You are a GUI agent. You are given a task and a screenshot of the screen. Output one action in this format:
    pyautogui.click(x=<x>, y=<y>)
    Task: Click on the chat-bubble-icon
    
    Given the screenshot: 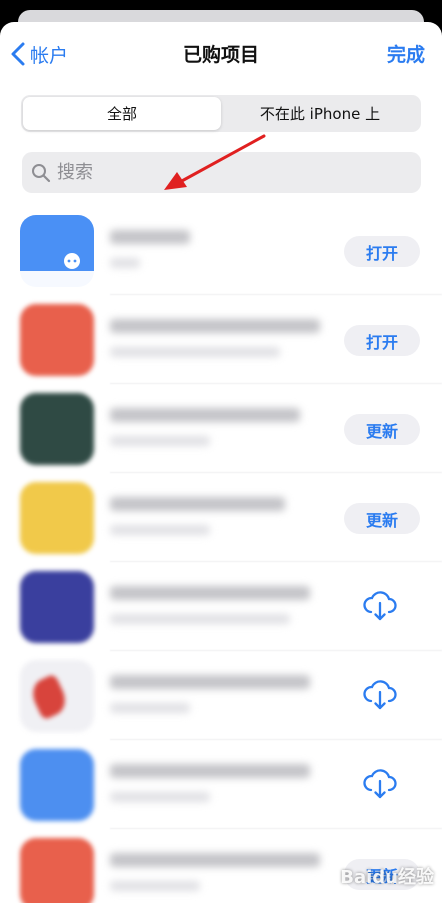 What is the action you would take?
    pyautogui.click(x=57, y=270)
    